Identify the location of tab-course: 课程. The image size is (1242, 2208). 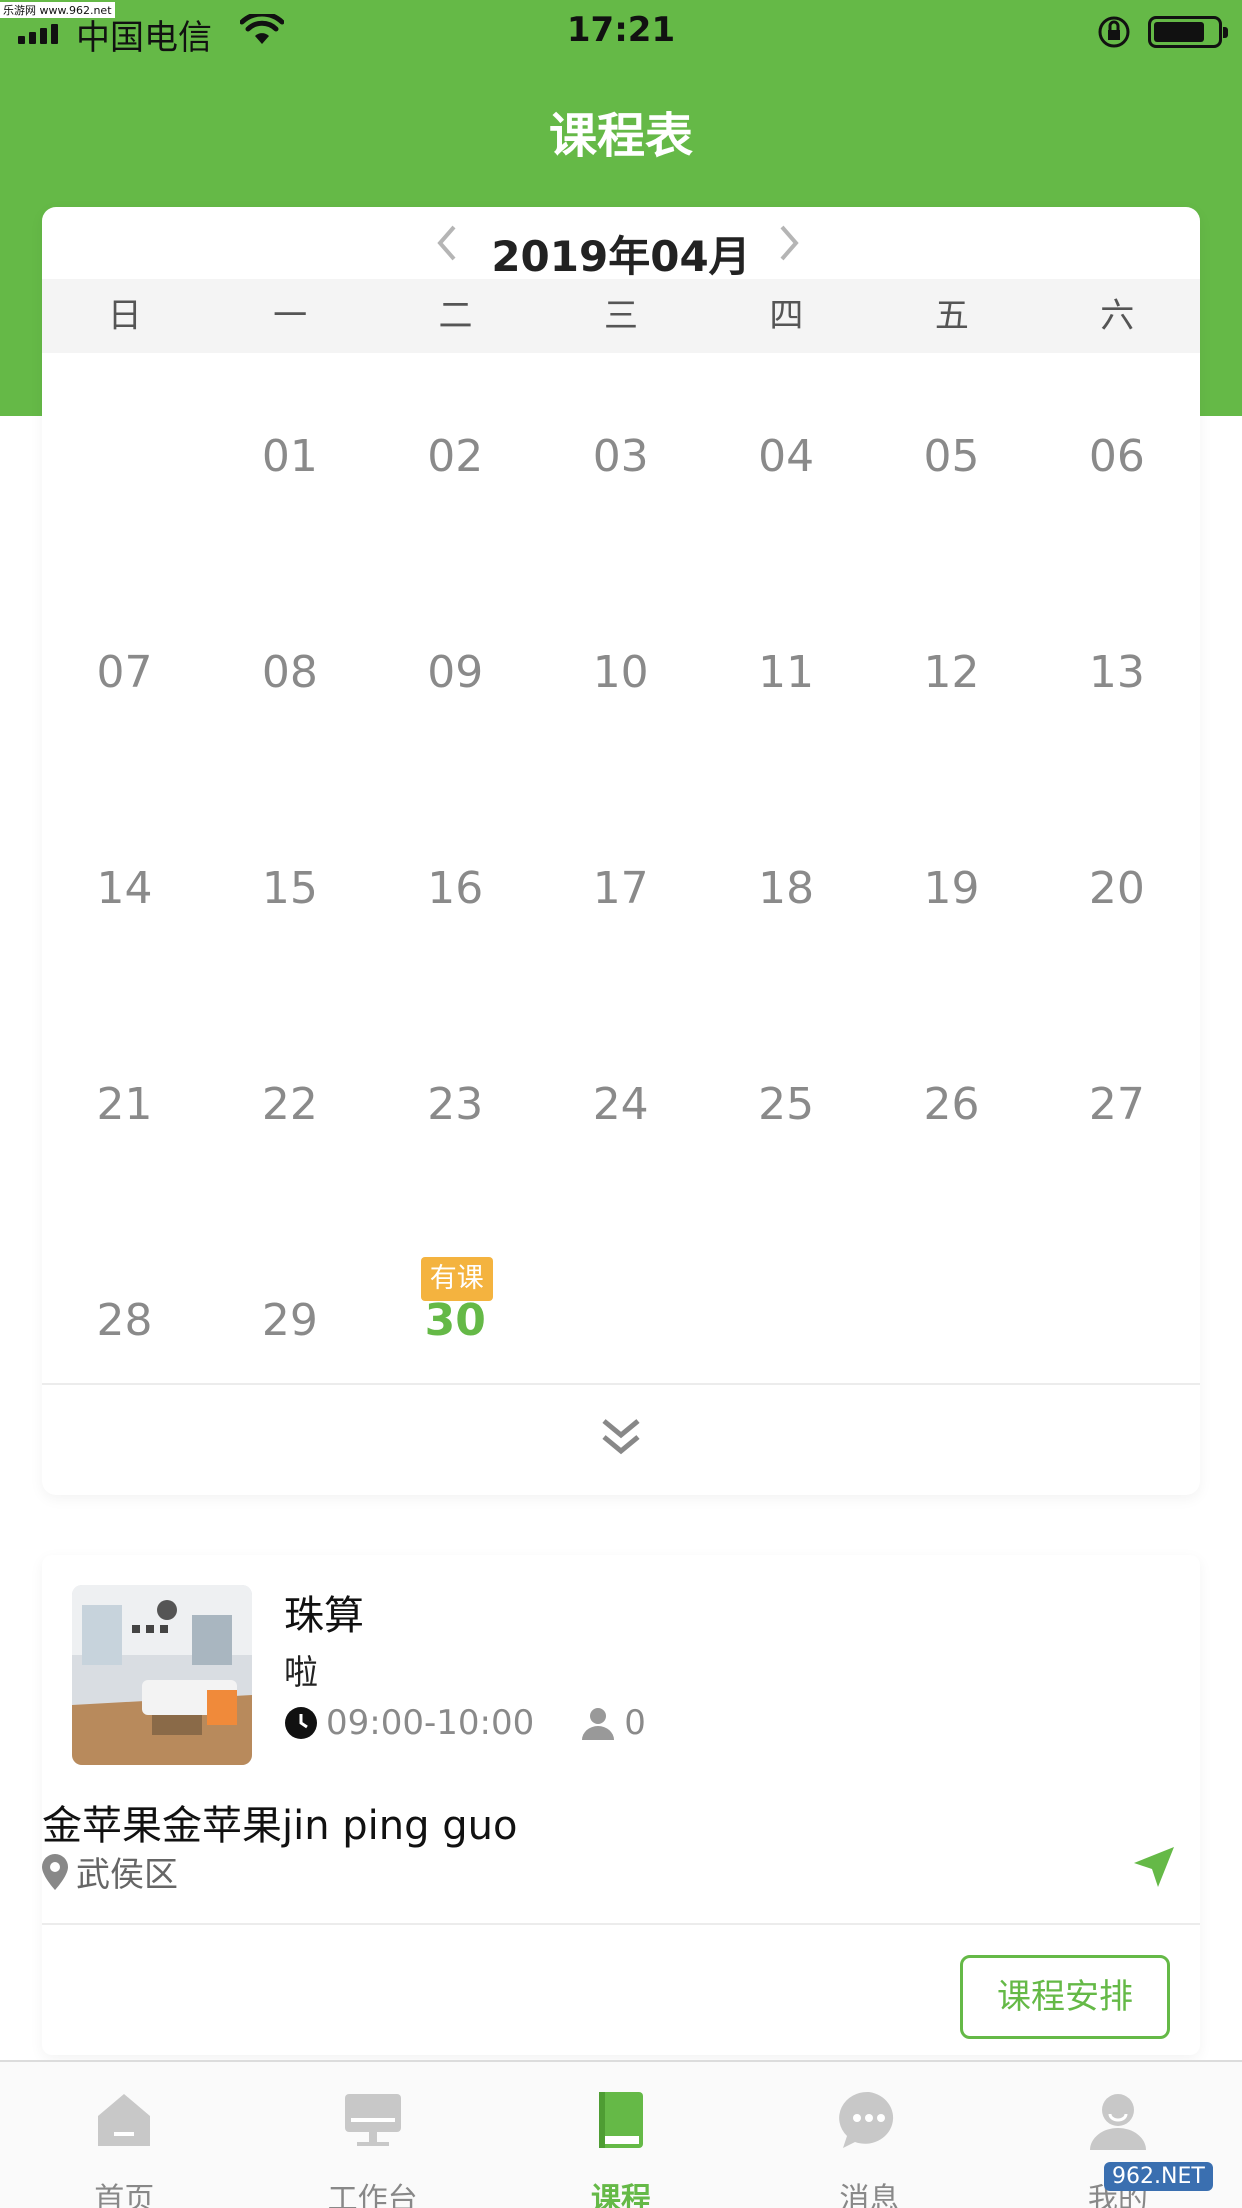
(621, 2135).